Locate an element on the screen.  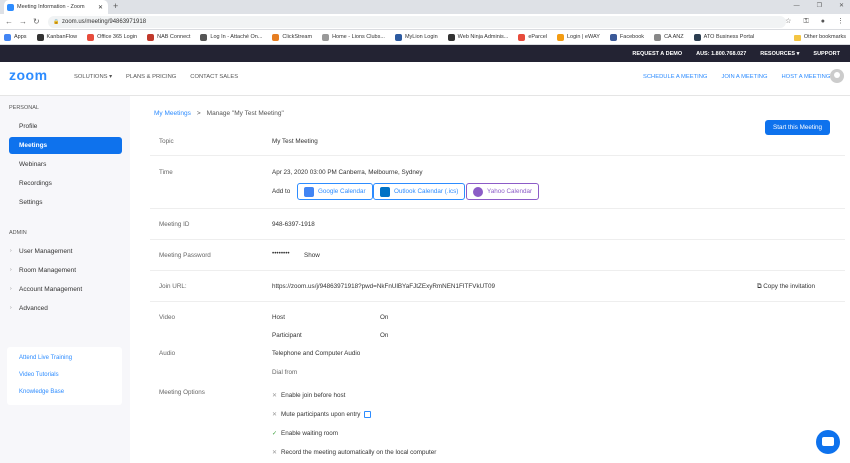
key-icon: ⚿ is located at coordinates (805, 22).